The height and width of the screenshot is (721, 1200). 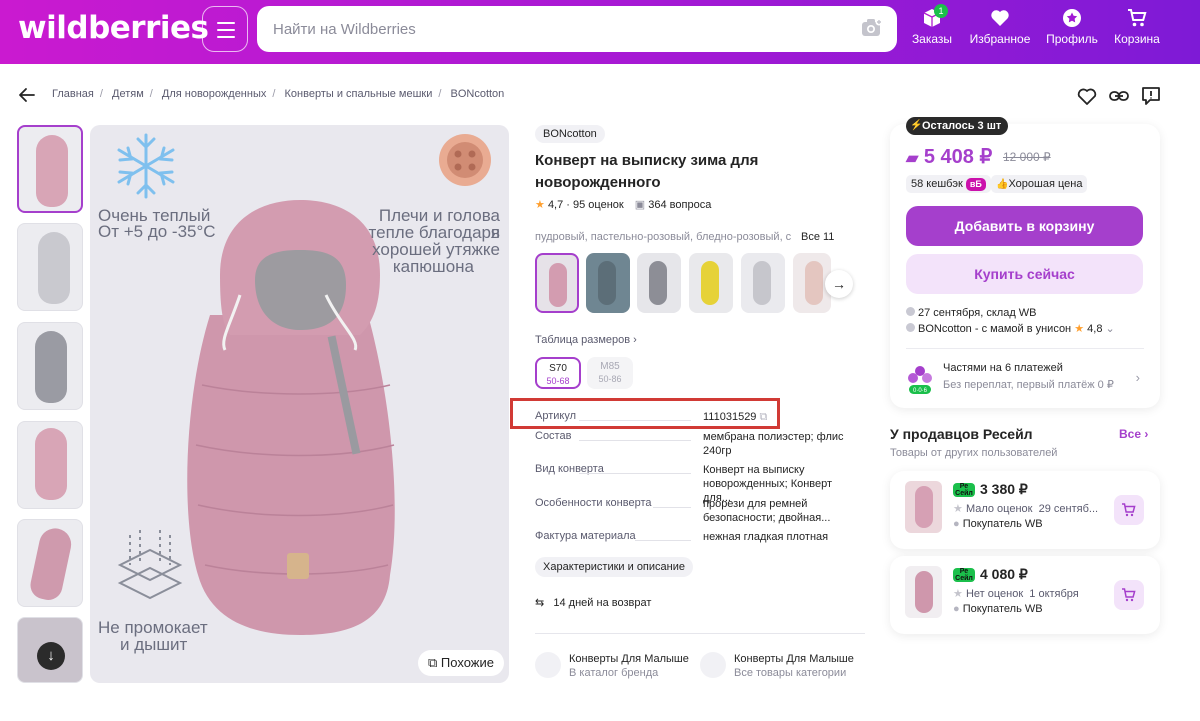 I want to click on svg-text: 0·0·6, so click(x=920, y=391).